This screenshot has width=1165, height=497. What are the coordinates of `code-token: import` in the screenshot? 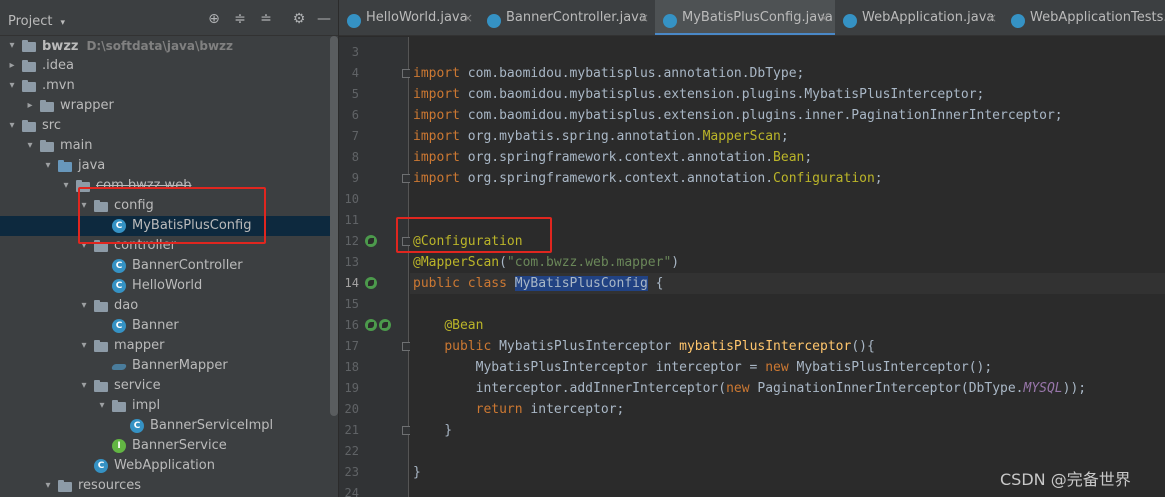 It's located at (440, 115).